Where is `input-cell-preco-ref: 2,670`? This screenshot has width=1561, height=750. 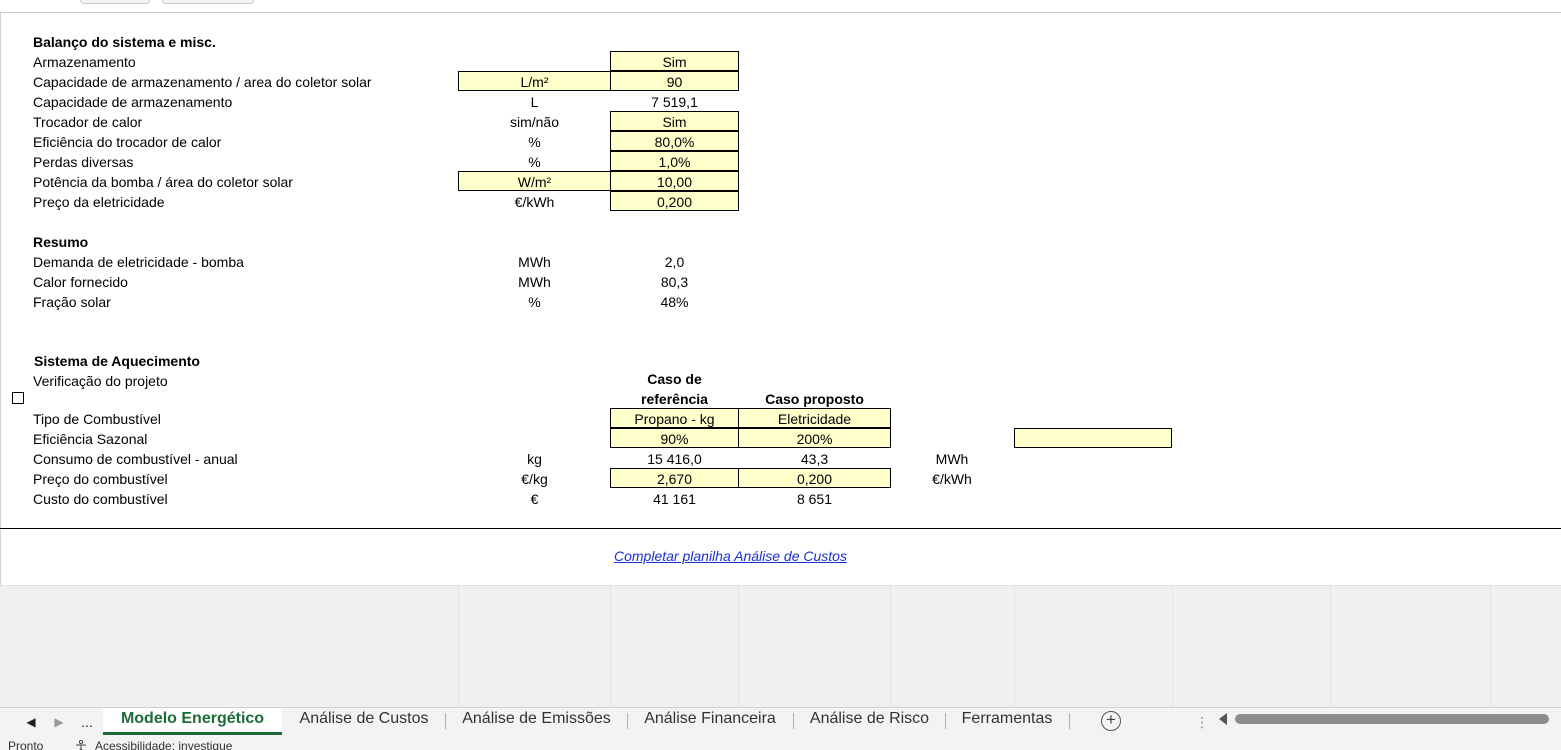 input-cell-preco-ref: 2,670 is located at coordinates (674, 478).